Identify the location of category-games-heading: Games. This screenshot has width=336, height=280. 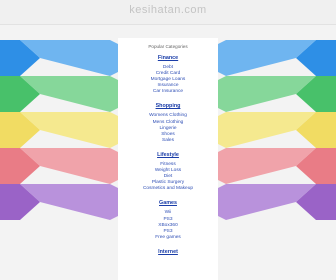
(168, 203).